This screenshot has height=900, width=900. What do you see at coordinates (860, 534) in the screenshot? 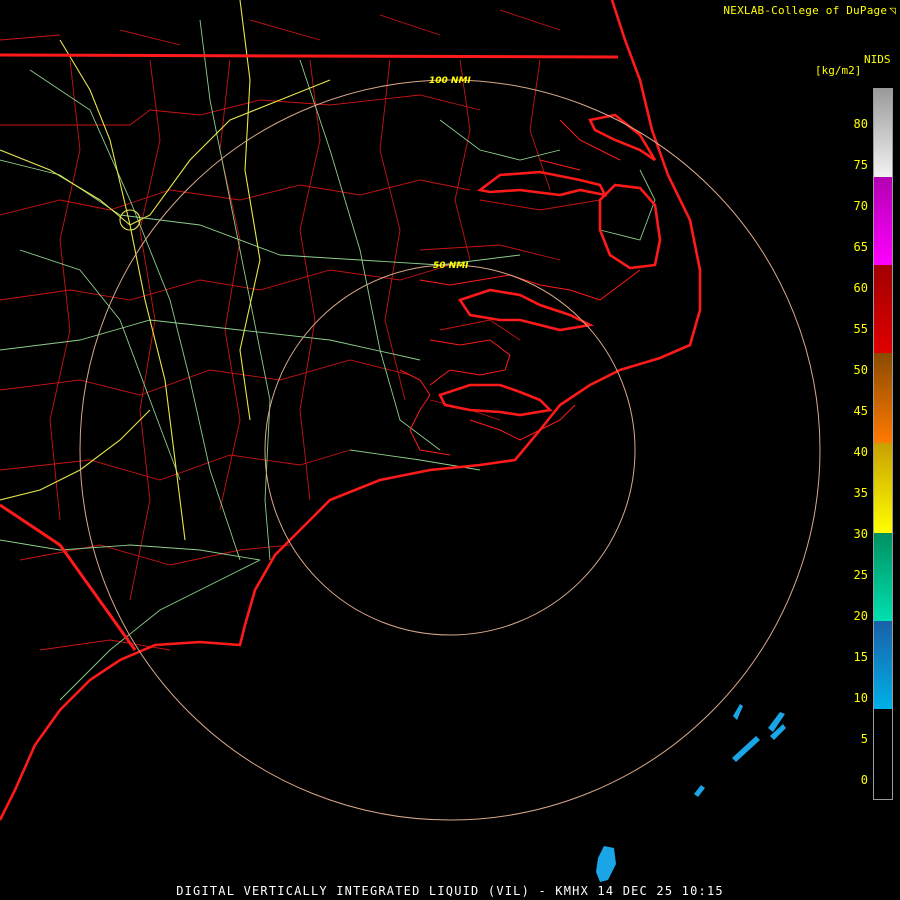
I see `color-scale-tick-label: 30` at bounding box center [860, 534].